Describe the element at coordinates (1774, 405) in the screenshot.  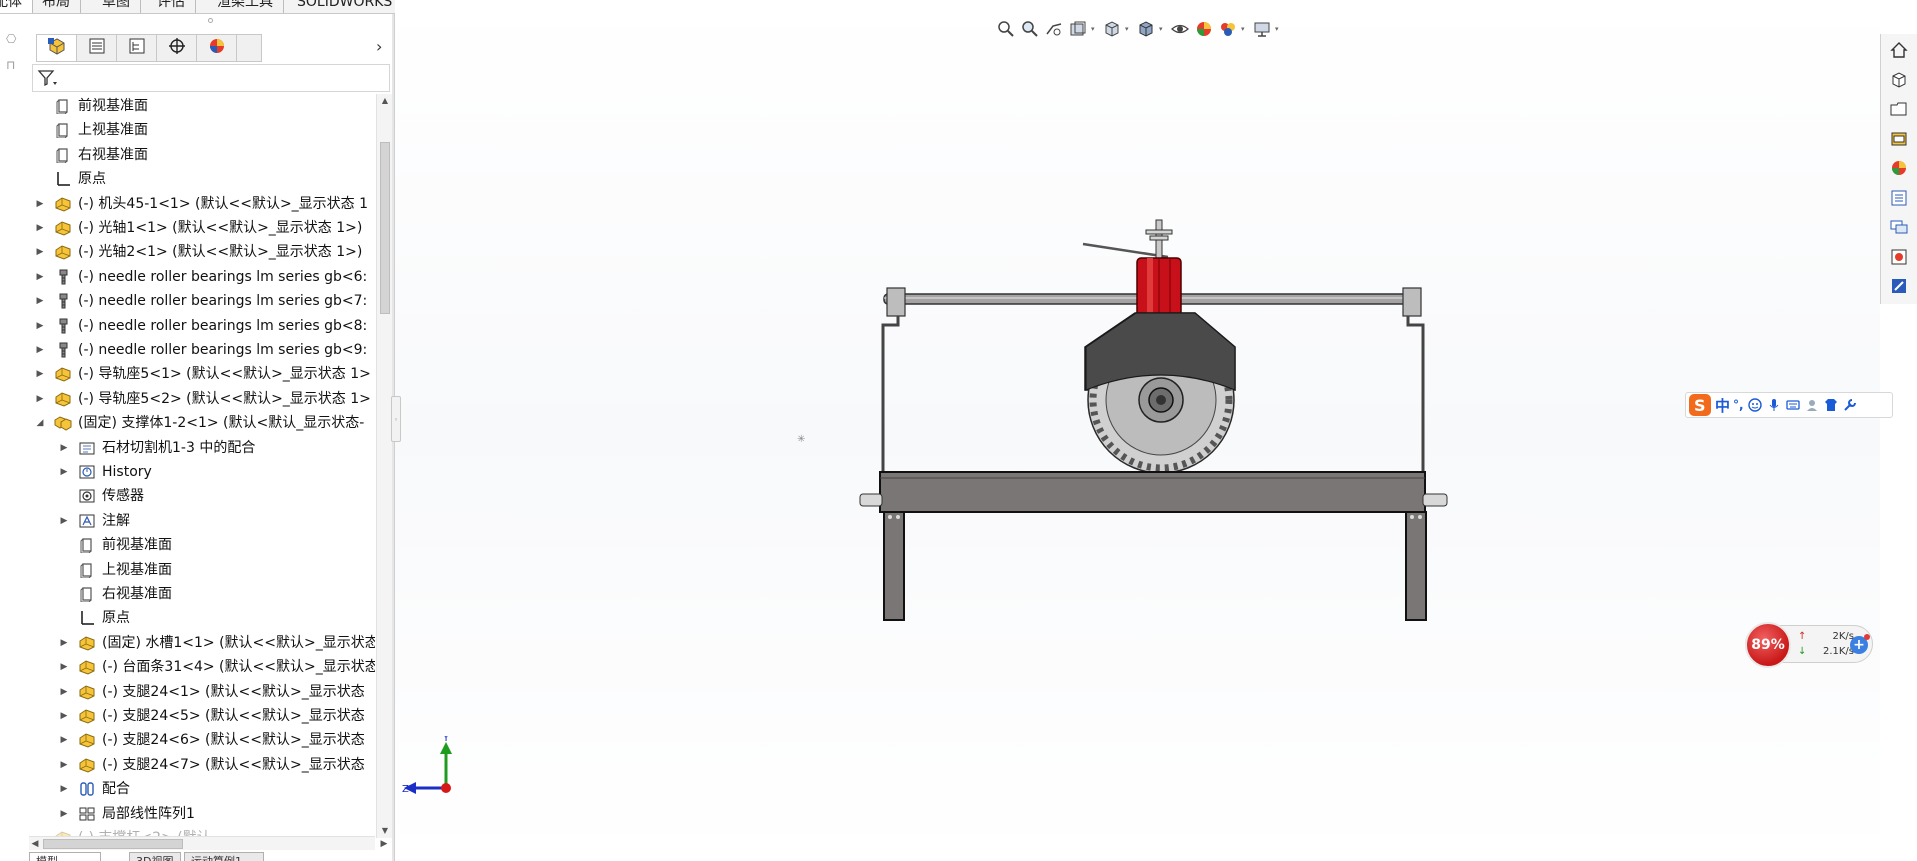
I see `voice-input-icon` at that location.